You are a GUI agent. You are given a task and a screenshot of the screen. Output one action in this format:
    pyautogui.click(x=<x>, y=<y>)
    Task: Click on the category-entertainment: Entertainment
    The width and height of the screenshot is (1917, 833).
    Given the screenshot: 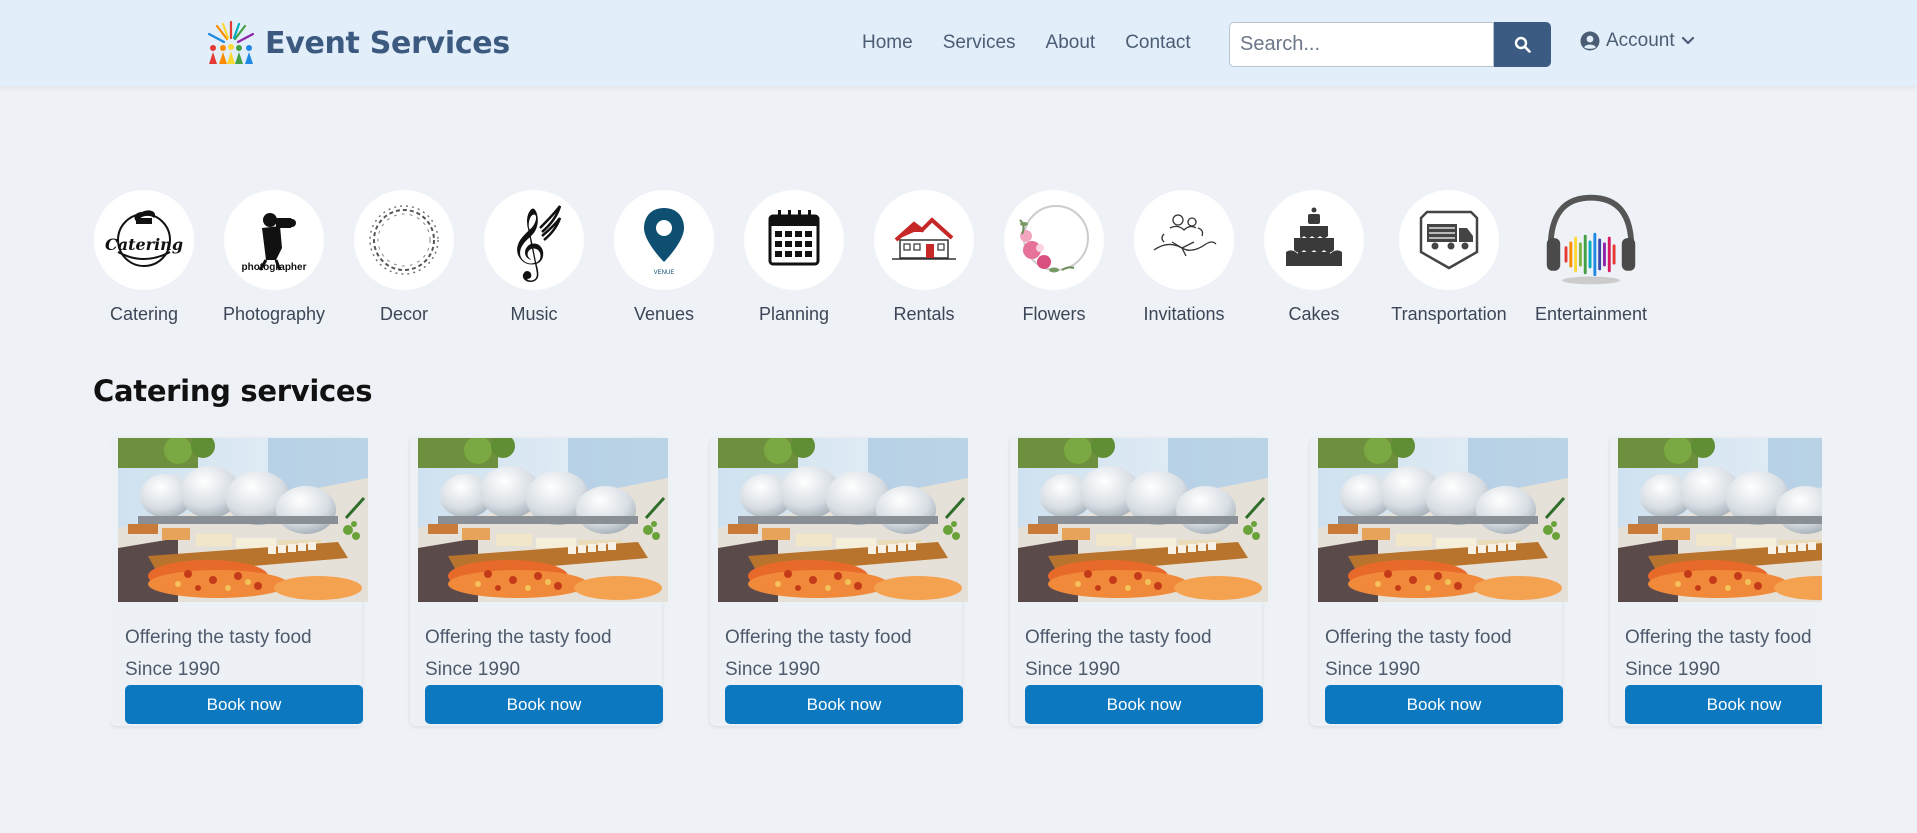 What is the action you would take?
    pyautogui.click(x=1591, y=257)
    